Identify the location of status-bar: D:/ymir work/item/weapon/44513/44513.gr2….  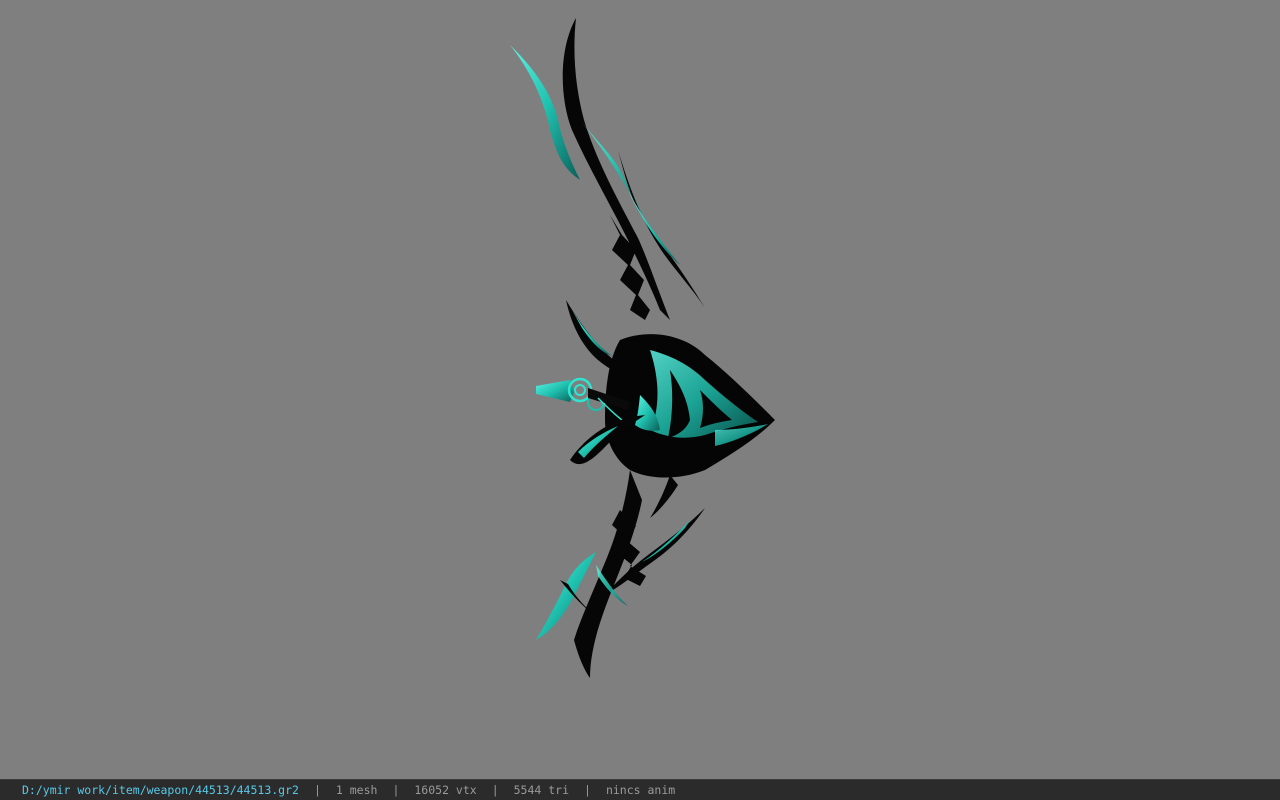
(640, 789).